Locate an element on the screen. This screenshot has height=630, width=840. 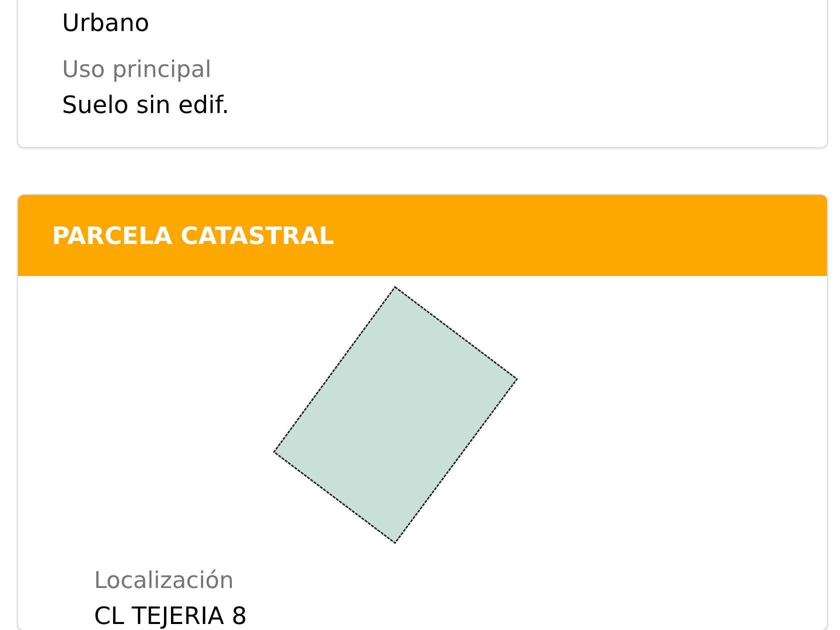
field-label: Uso principal is located at coordinates (137, 70).